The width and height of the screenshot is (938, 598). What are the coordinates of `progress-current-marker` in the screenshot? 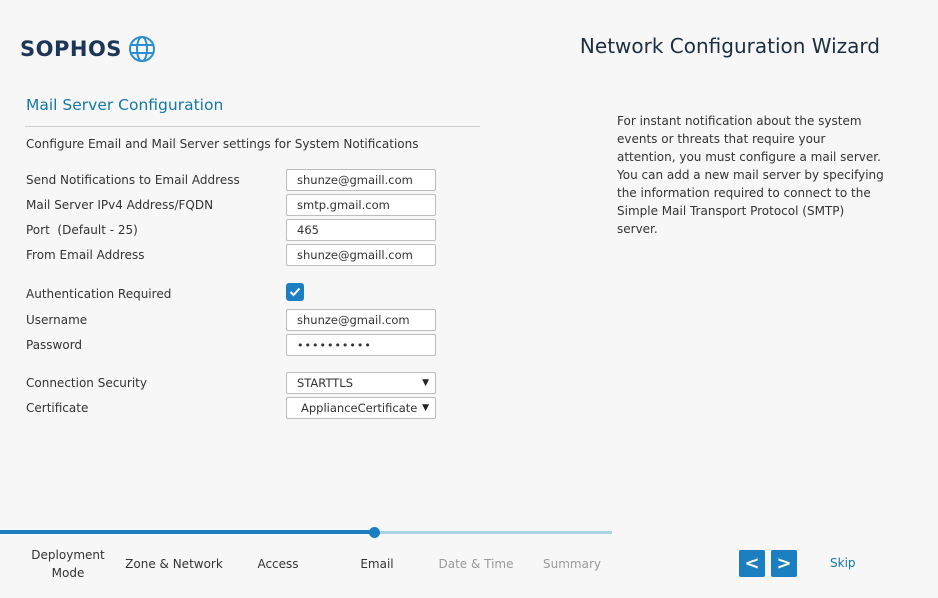 It's located at (374, 532).